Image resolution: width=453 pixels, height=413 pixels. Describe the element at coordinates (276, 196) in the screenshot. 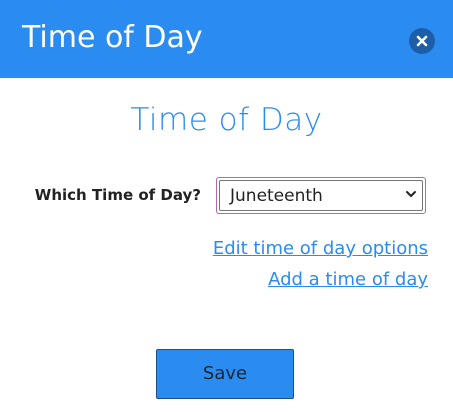

I see `select-value: Juneteenth` at that location.